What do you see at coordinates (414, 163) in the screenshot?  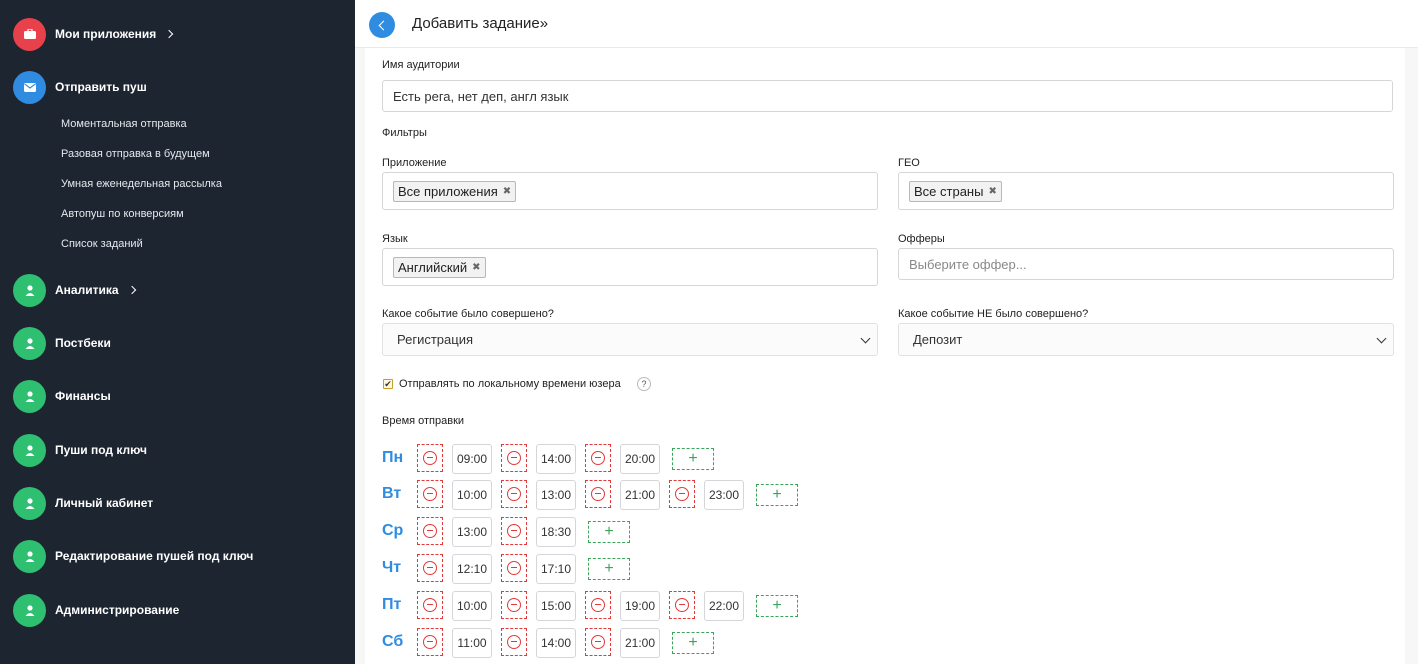 I see `app-label: Приложение` at bounding box center [414, 163].